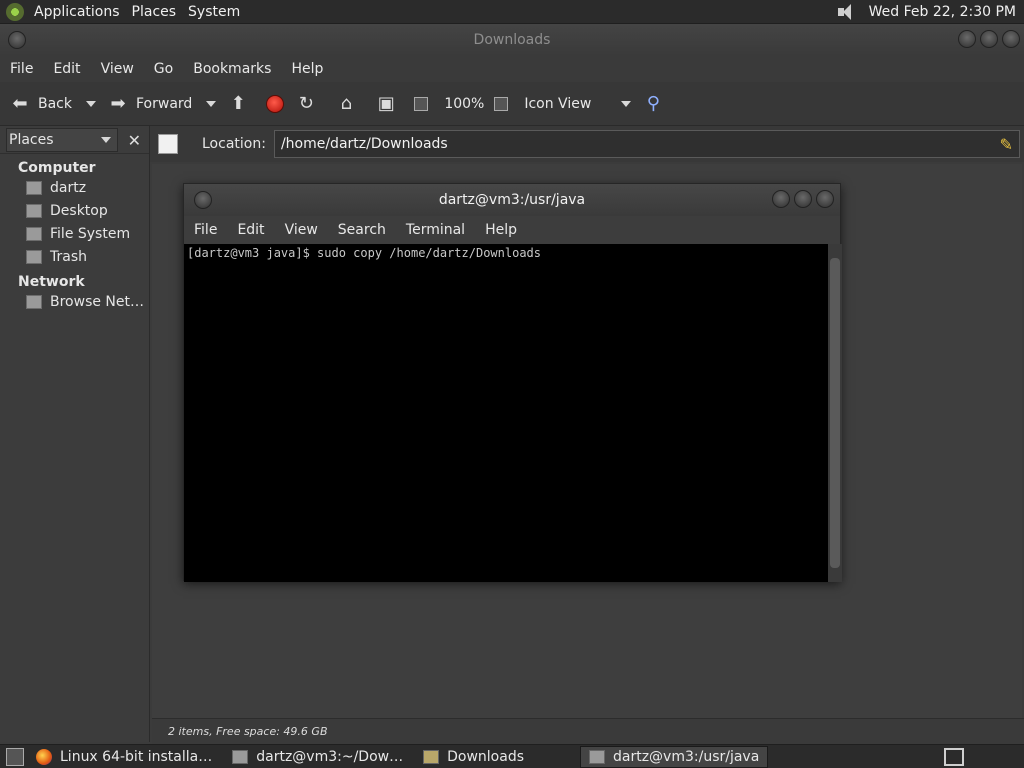 The image size is (1024, 768). Describe the element at coordinates (34, 233) in the screenshot. I see `drive-icon` at that location.